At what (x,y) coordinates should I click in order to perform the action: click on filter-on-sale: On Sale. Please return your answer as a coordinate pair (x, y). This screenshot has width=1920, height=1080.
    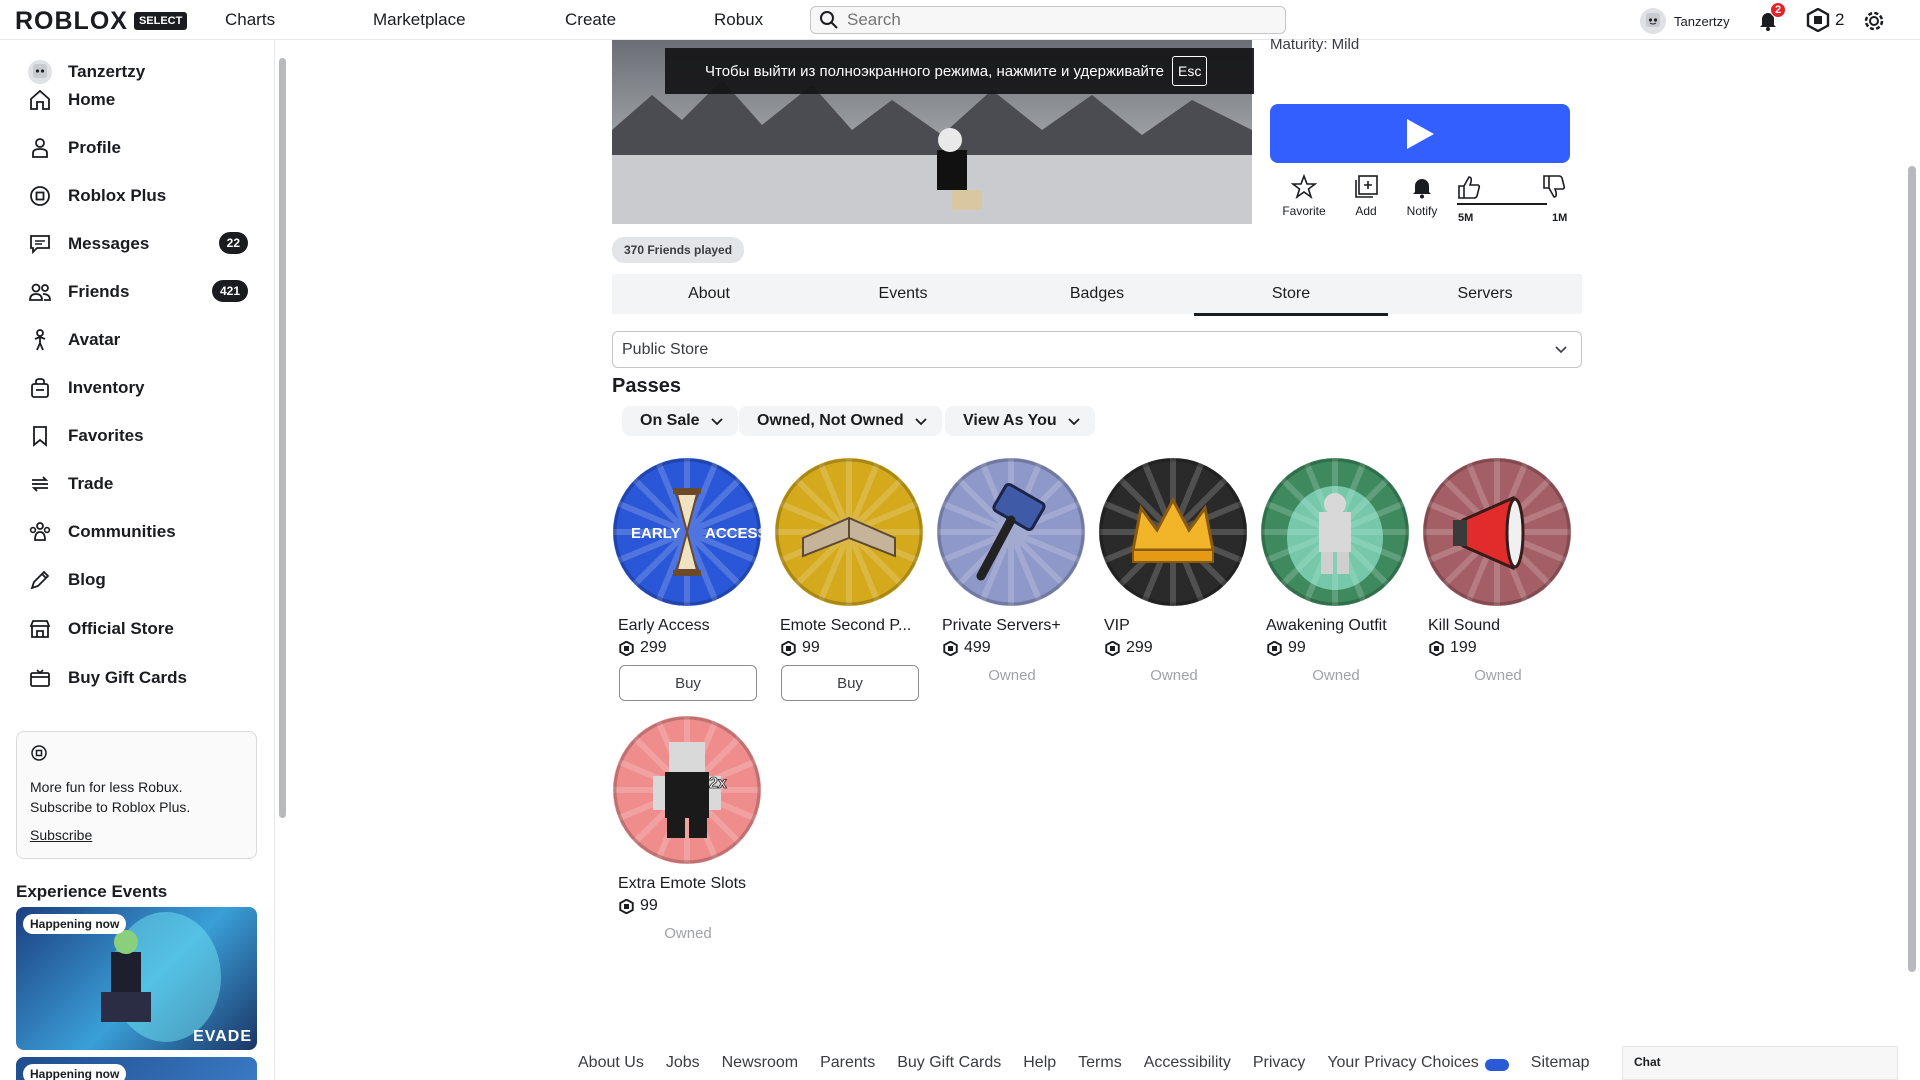
    Looking at the image, I should click on (680, 421).